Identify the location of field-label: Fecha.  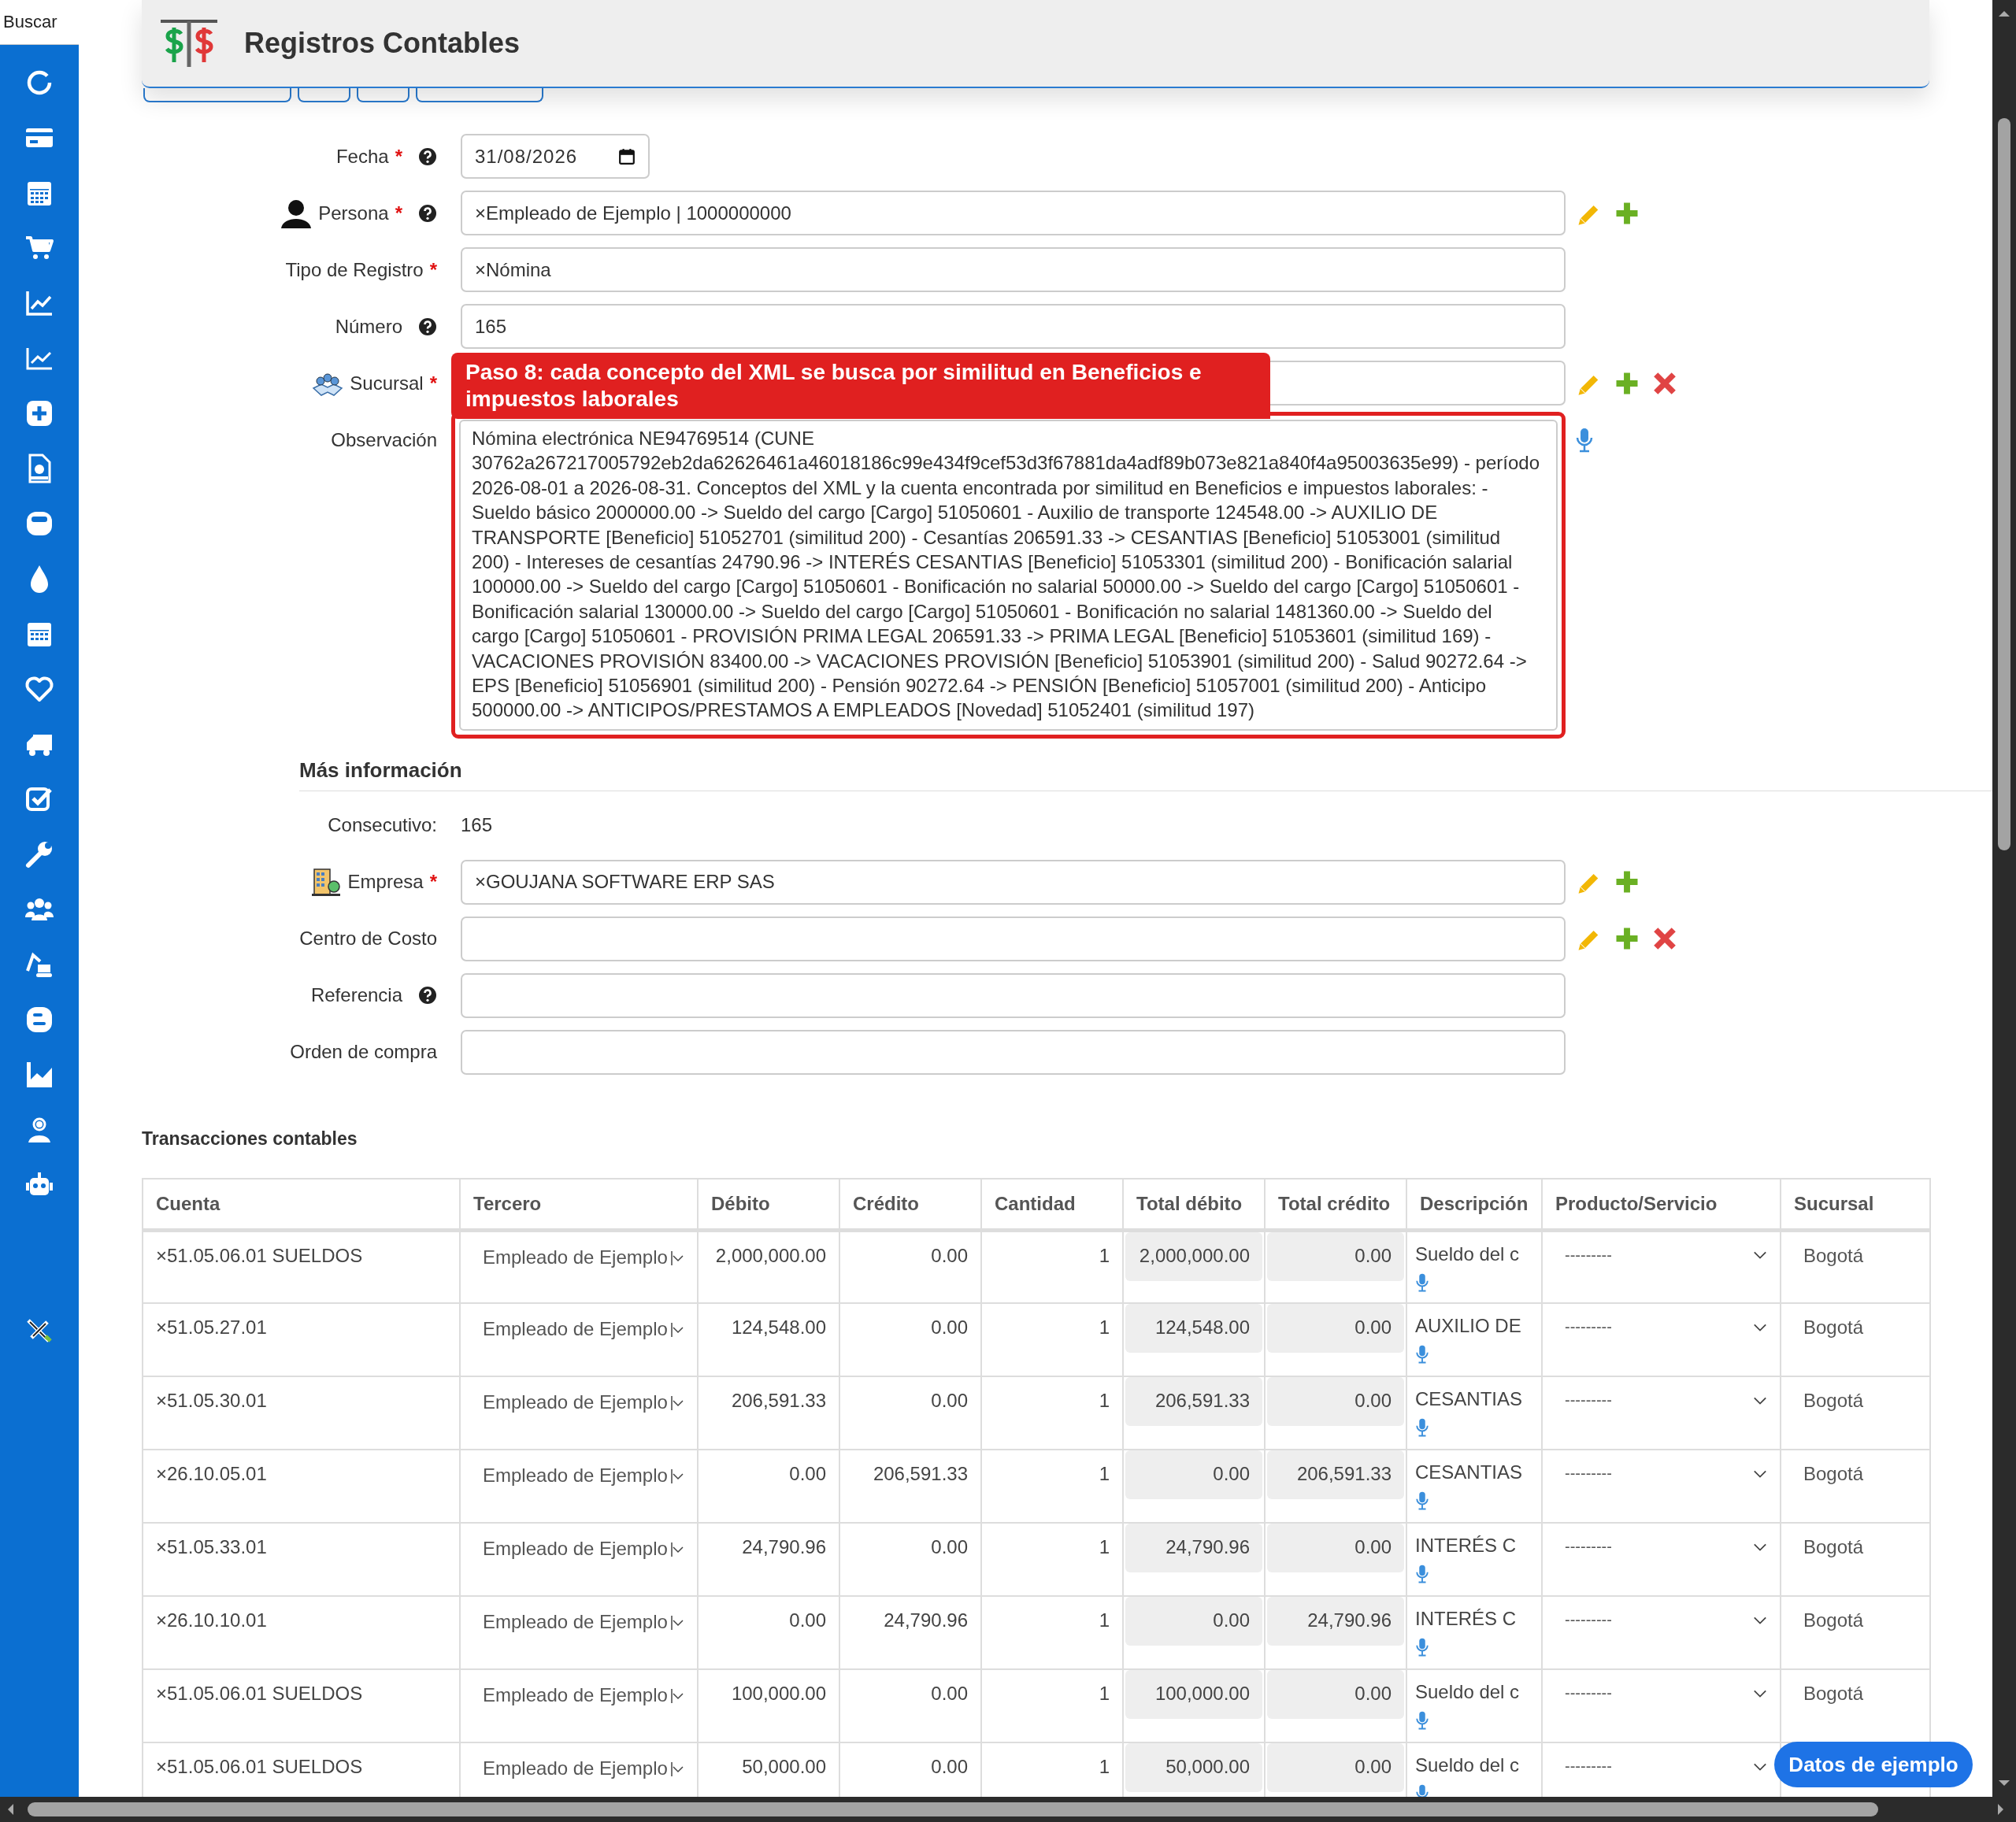
(362, 156).